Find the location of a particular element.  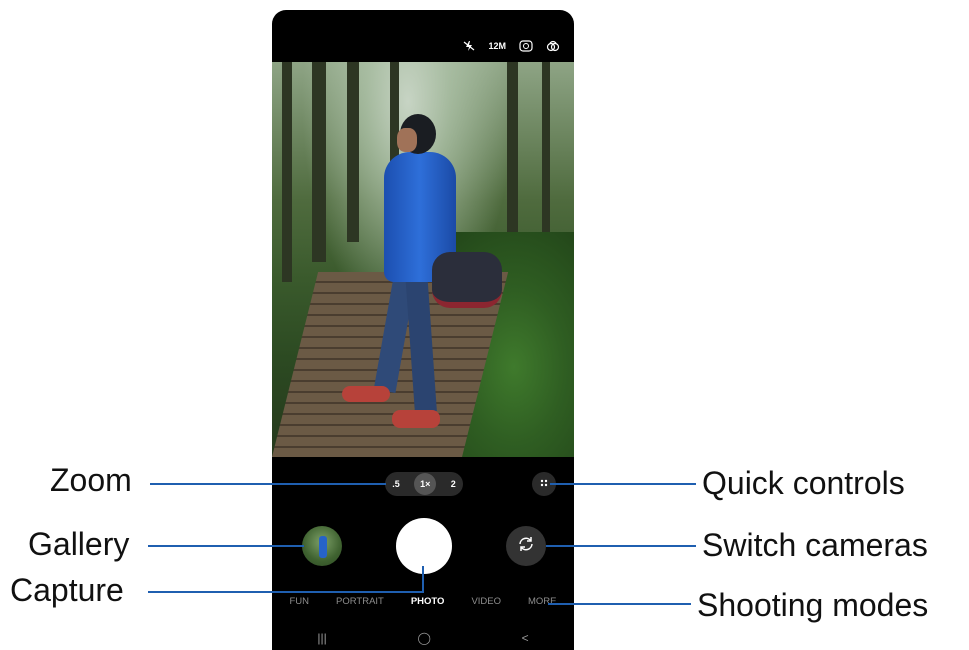

shooting-modes-bar: FUN PORTRAIT PHOTO VIDEO MORE is located at coordinates (423, 601).